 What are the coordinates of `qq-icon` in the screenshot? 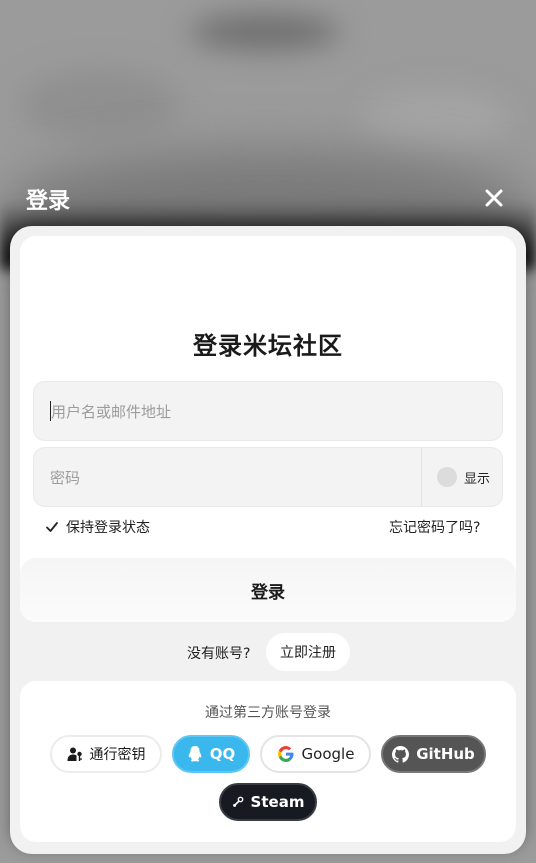 It's located at (194, 754).